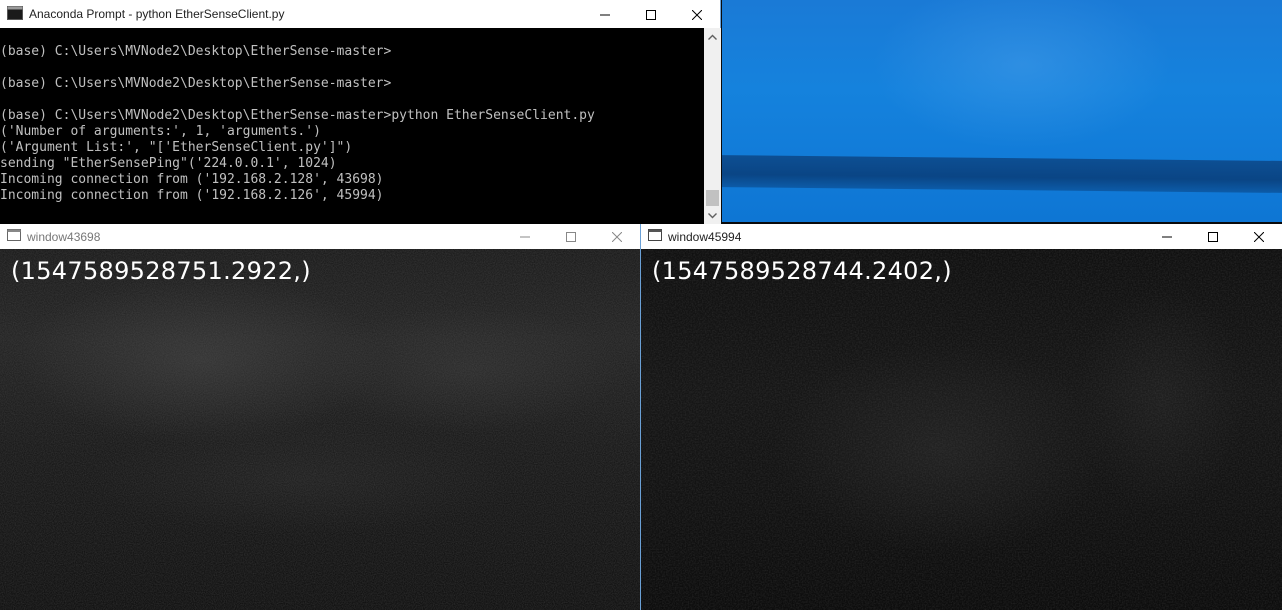 The image size is (1282, 610). Describe the element at coordinates (712, 198) in the screenshot. I see `scroll-thumb` at that location.